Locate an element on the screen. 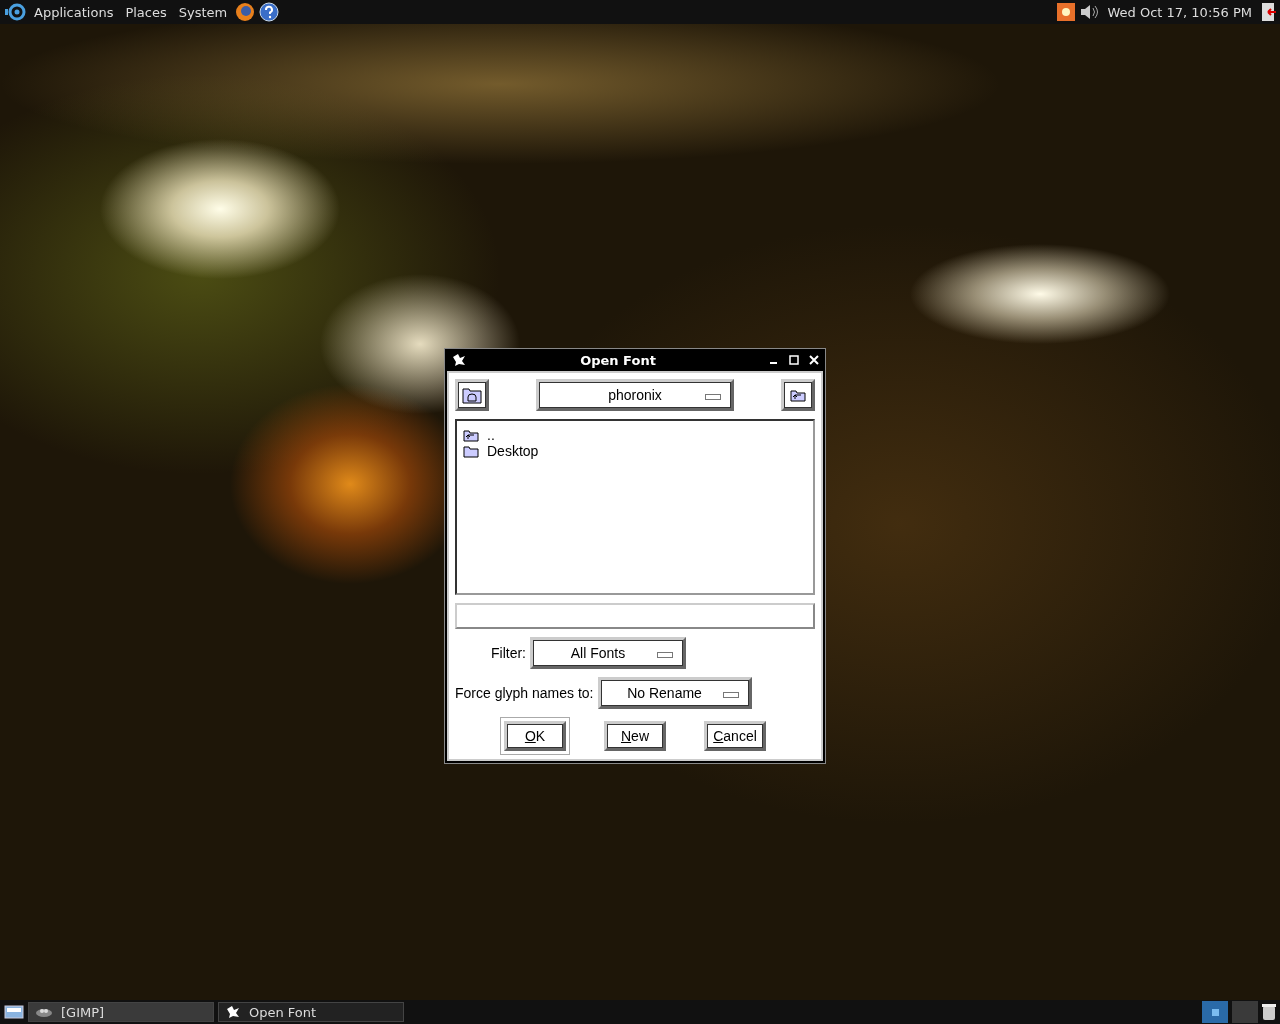  window-title: Open Font is located at coordinates (618, 360).